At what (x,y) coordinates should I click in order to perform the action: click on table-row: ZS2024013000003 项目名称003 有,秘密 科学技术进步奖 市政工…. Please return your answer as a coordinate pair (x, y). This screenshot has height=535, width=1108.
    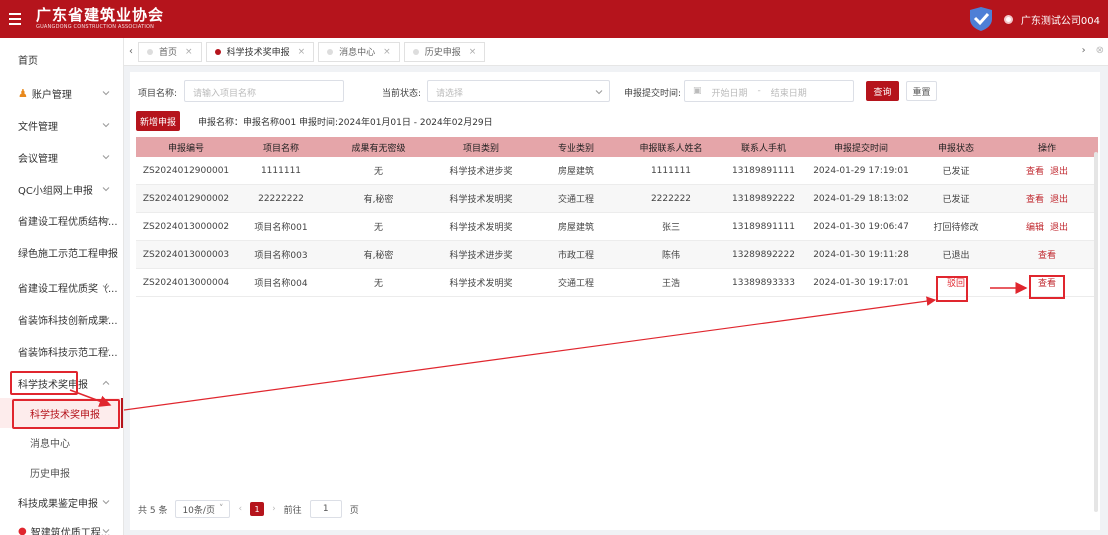
    Looking at the image, I should click on (617, 255).